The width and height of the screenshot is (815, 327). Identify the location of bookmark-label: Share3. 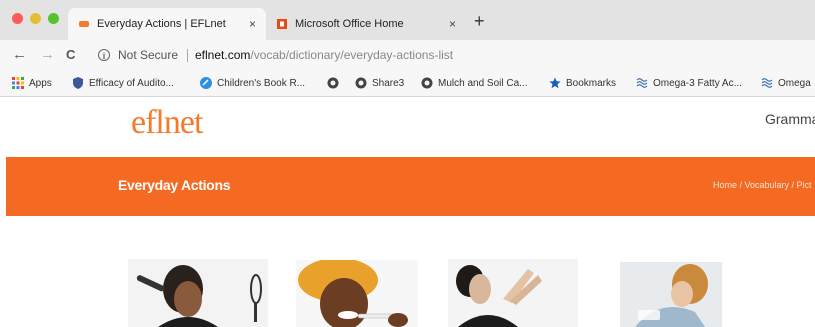
(388, 83).